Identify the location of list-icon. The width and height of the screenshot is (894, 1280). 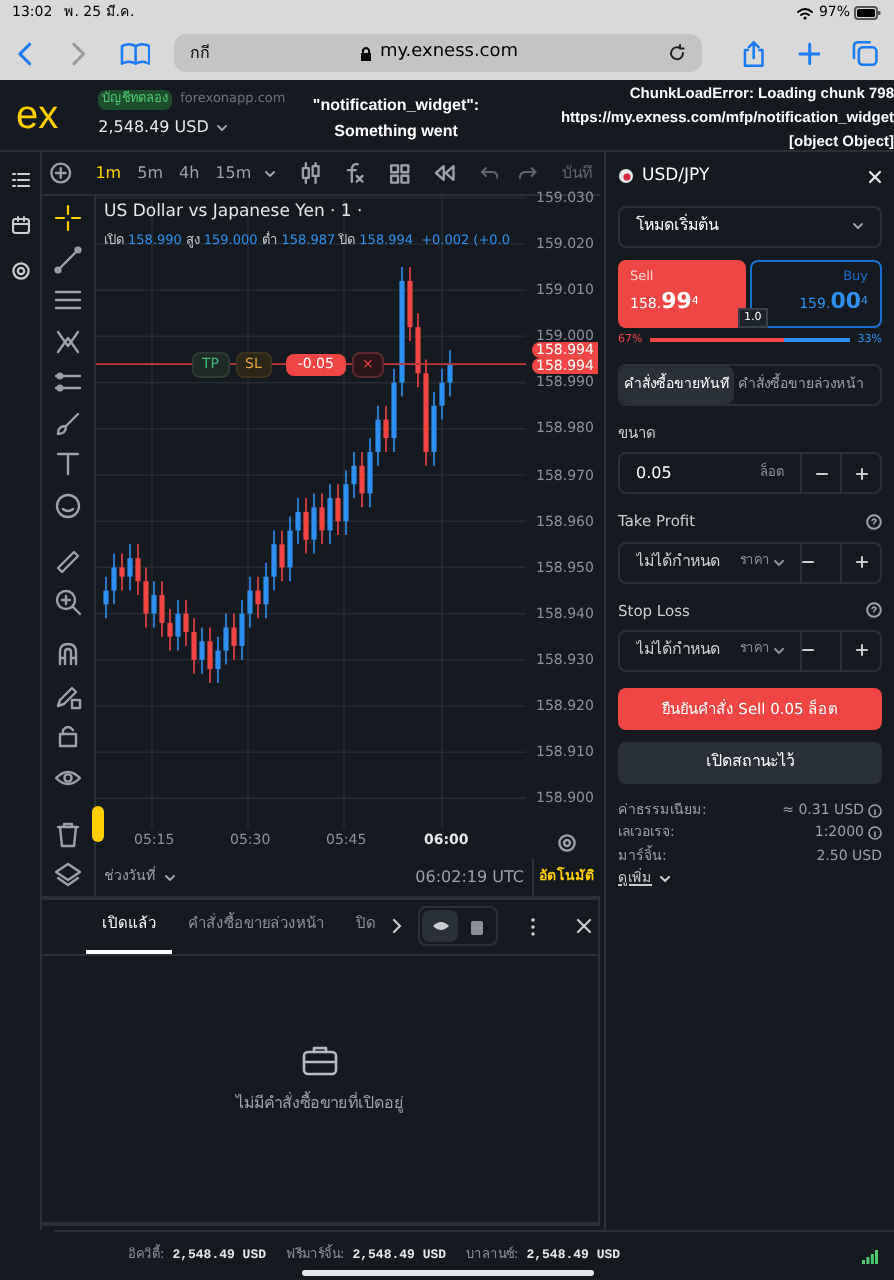
(20, 180).